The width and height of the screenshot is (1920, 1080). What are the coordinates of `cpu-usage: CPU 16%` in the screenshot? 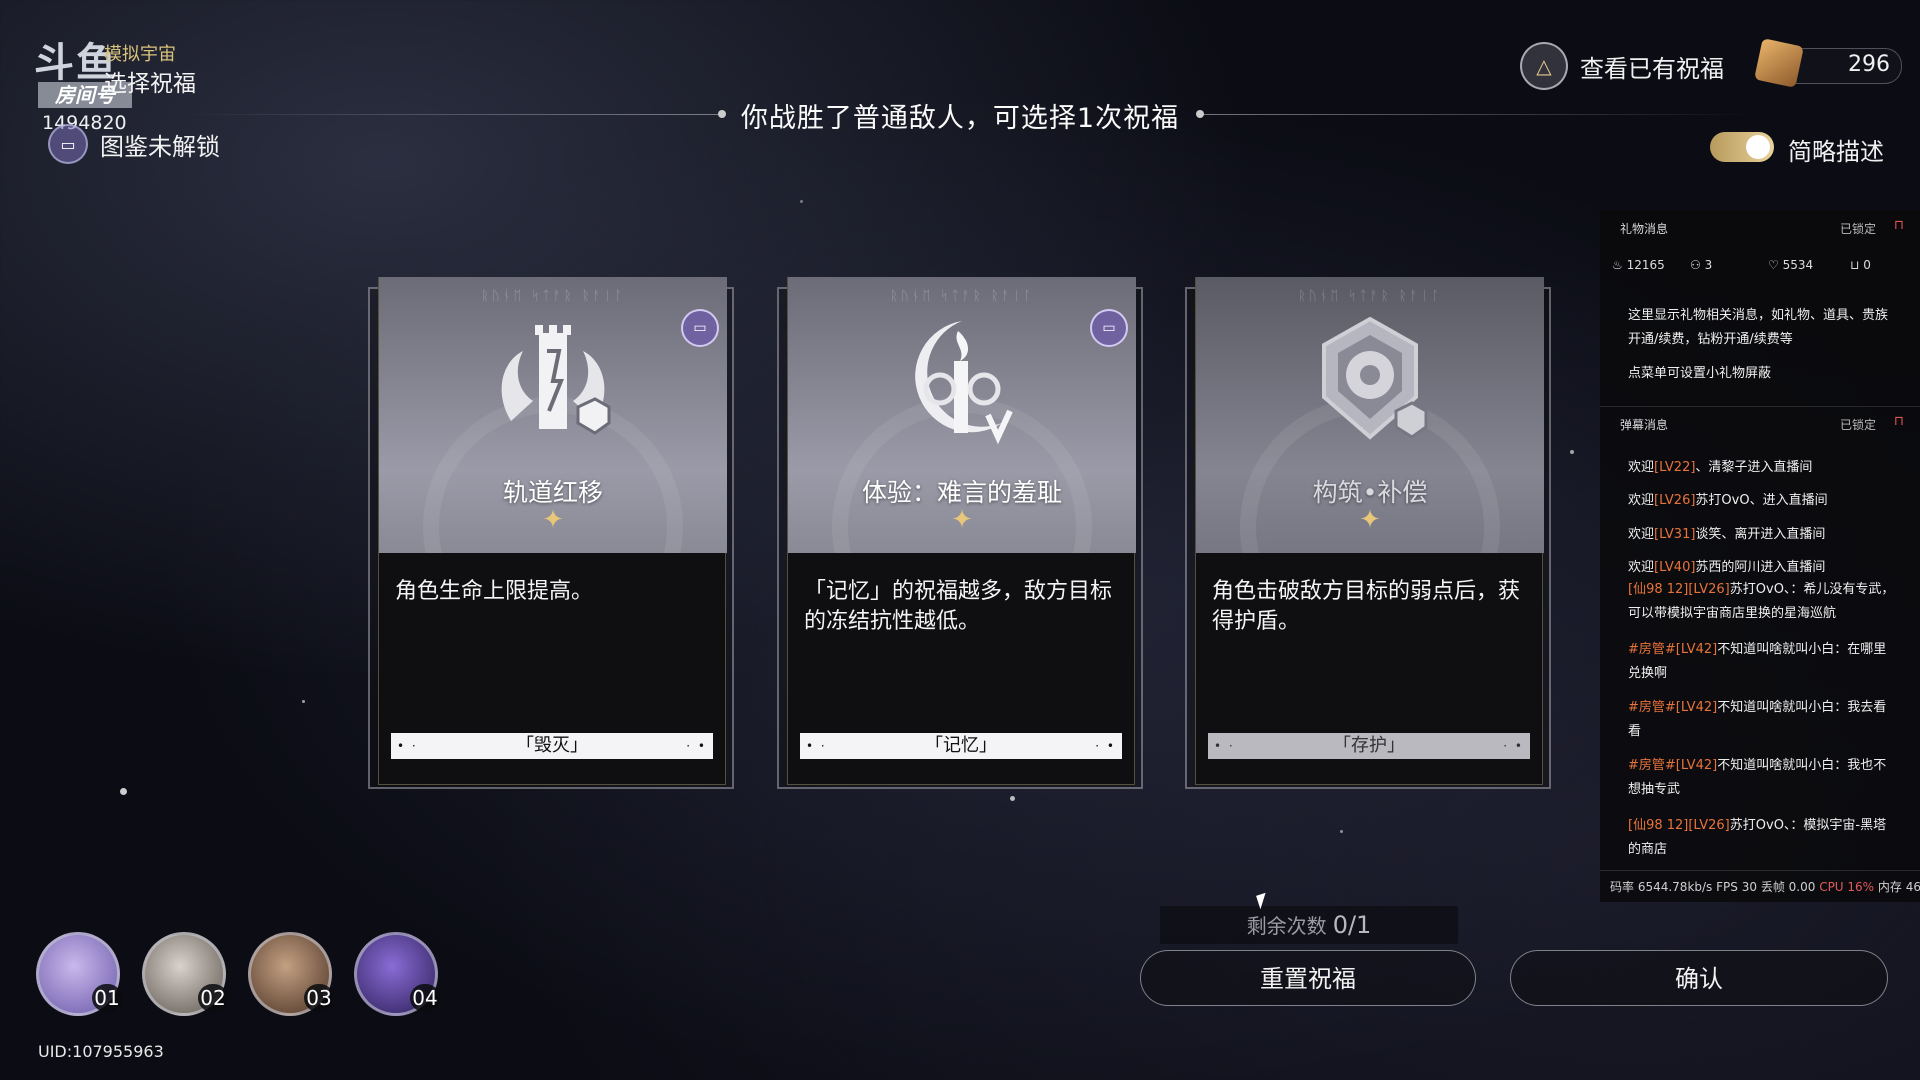 It's located at (1847, 887).